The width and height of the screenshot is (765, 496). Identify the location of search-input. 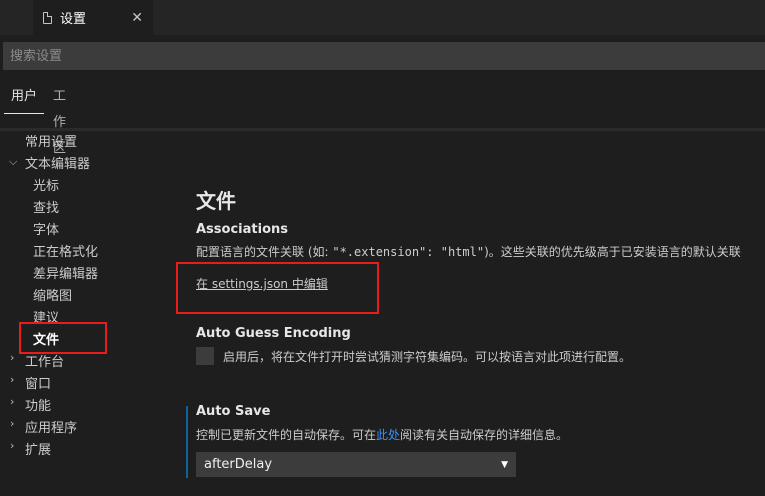
(384, 56).